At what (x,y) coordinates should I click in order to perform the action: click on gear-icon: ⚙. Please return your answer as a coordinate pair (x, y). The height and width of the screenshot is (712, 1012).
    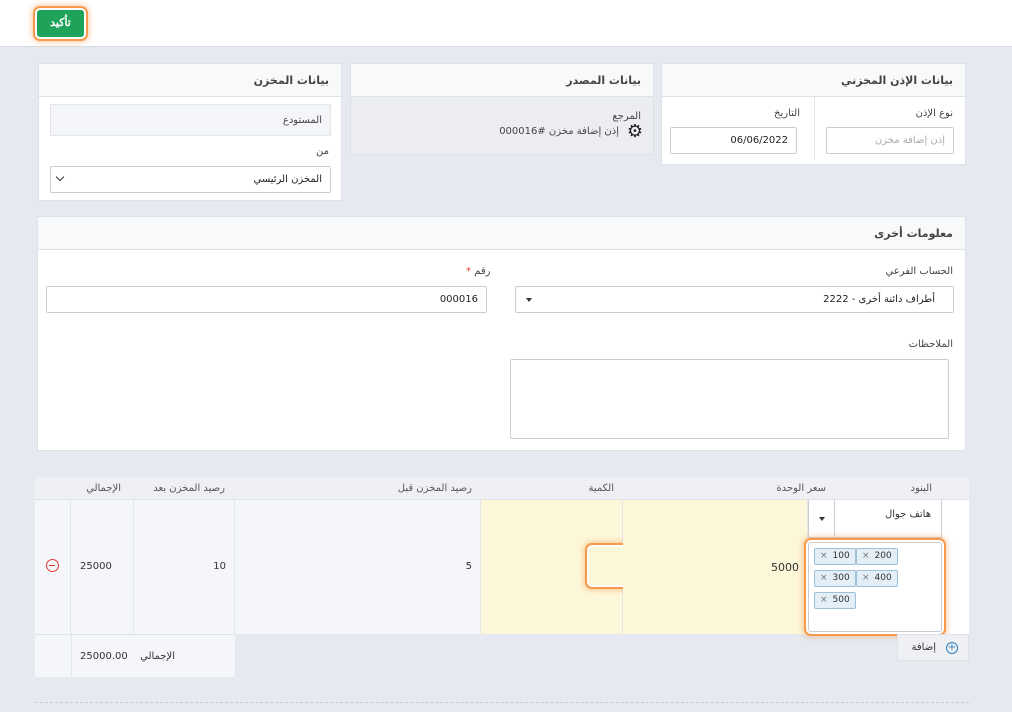
    Looking at the image, I should click on (635, 132).